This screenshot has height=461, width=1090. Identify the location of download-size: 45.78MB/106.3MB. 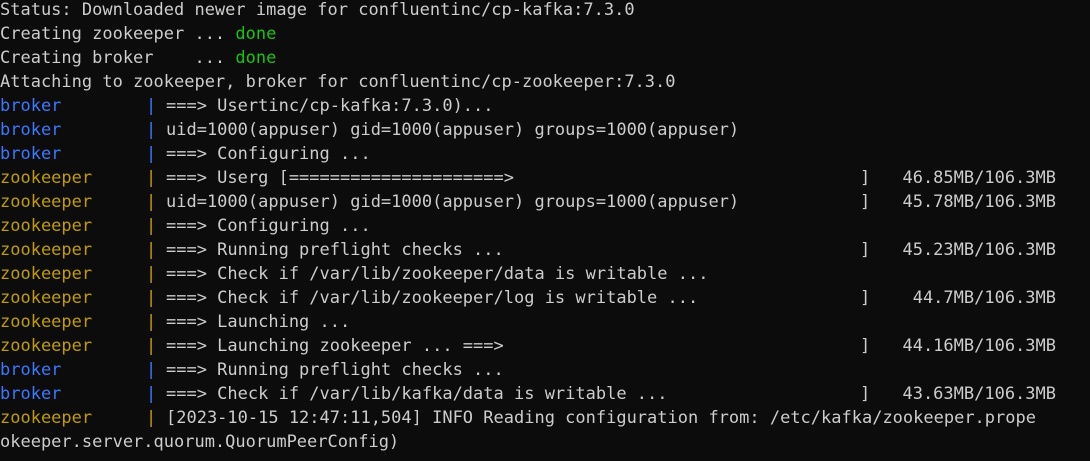
(979, 202).